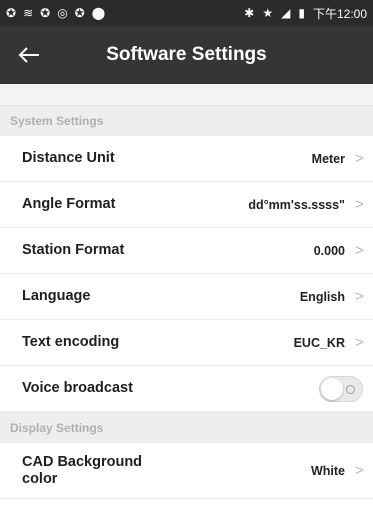 The width and height of the screenshot is (373, 505). I want to click on setting-label-line2: color, so click(40, 478).